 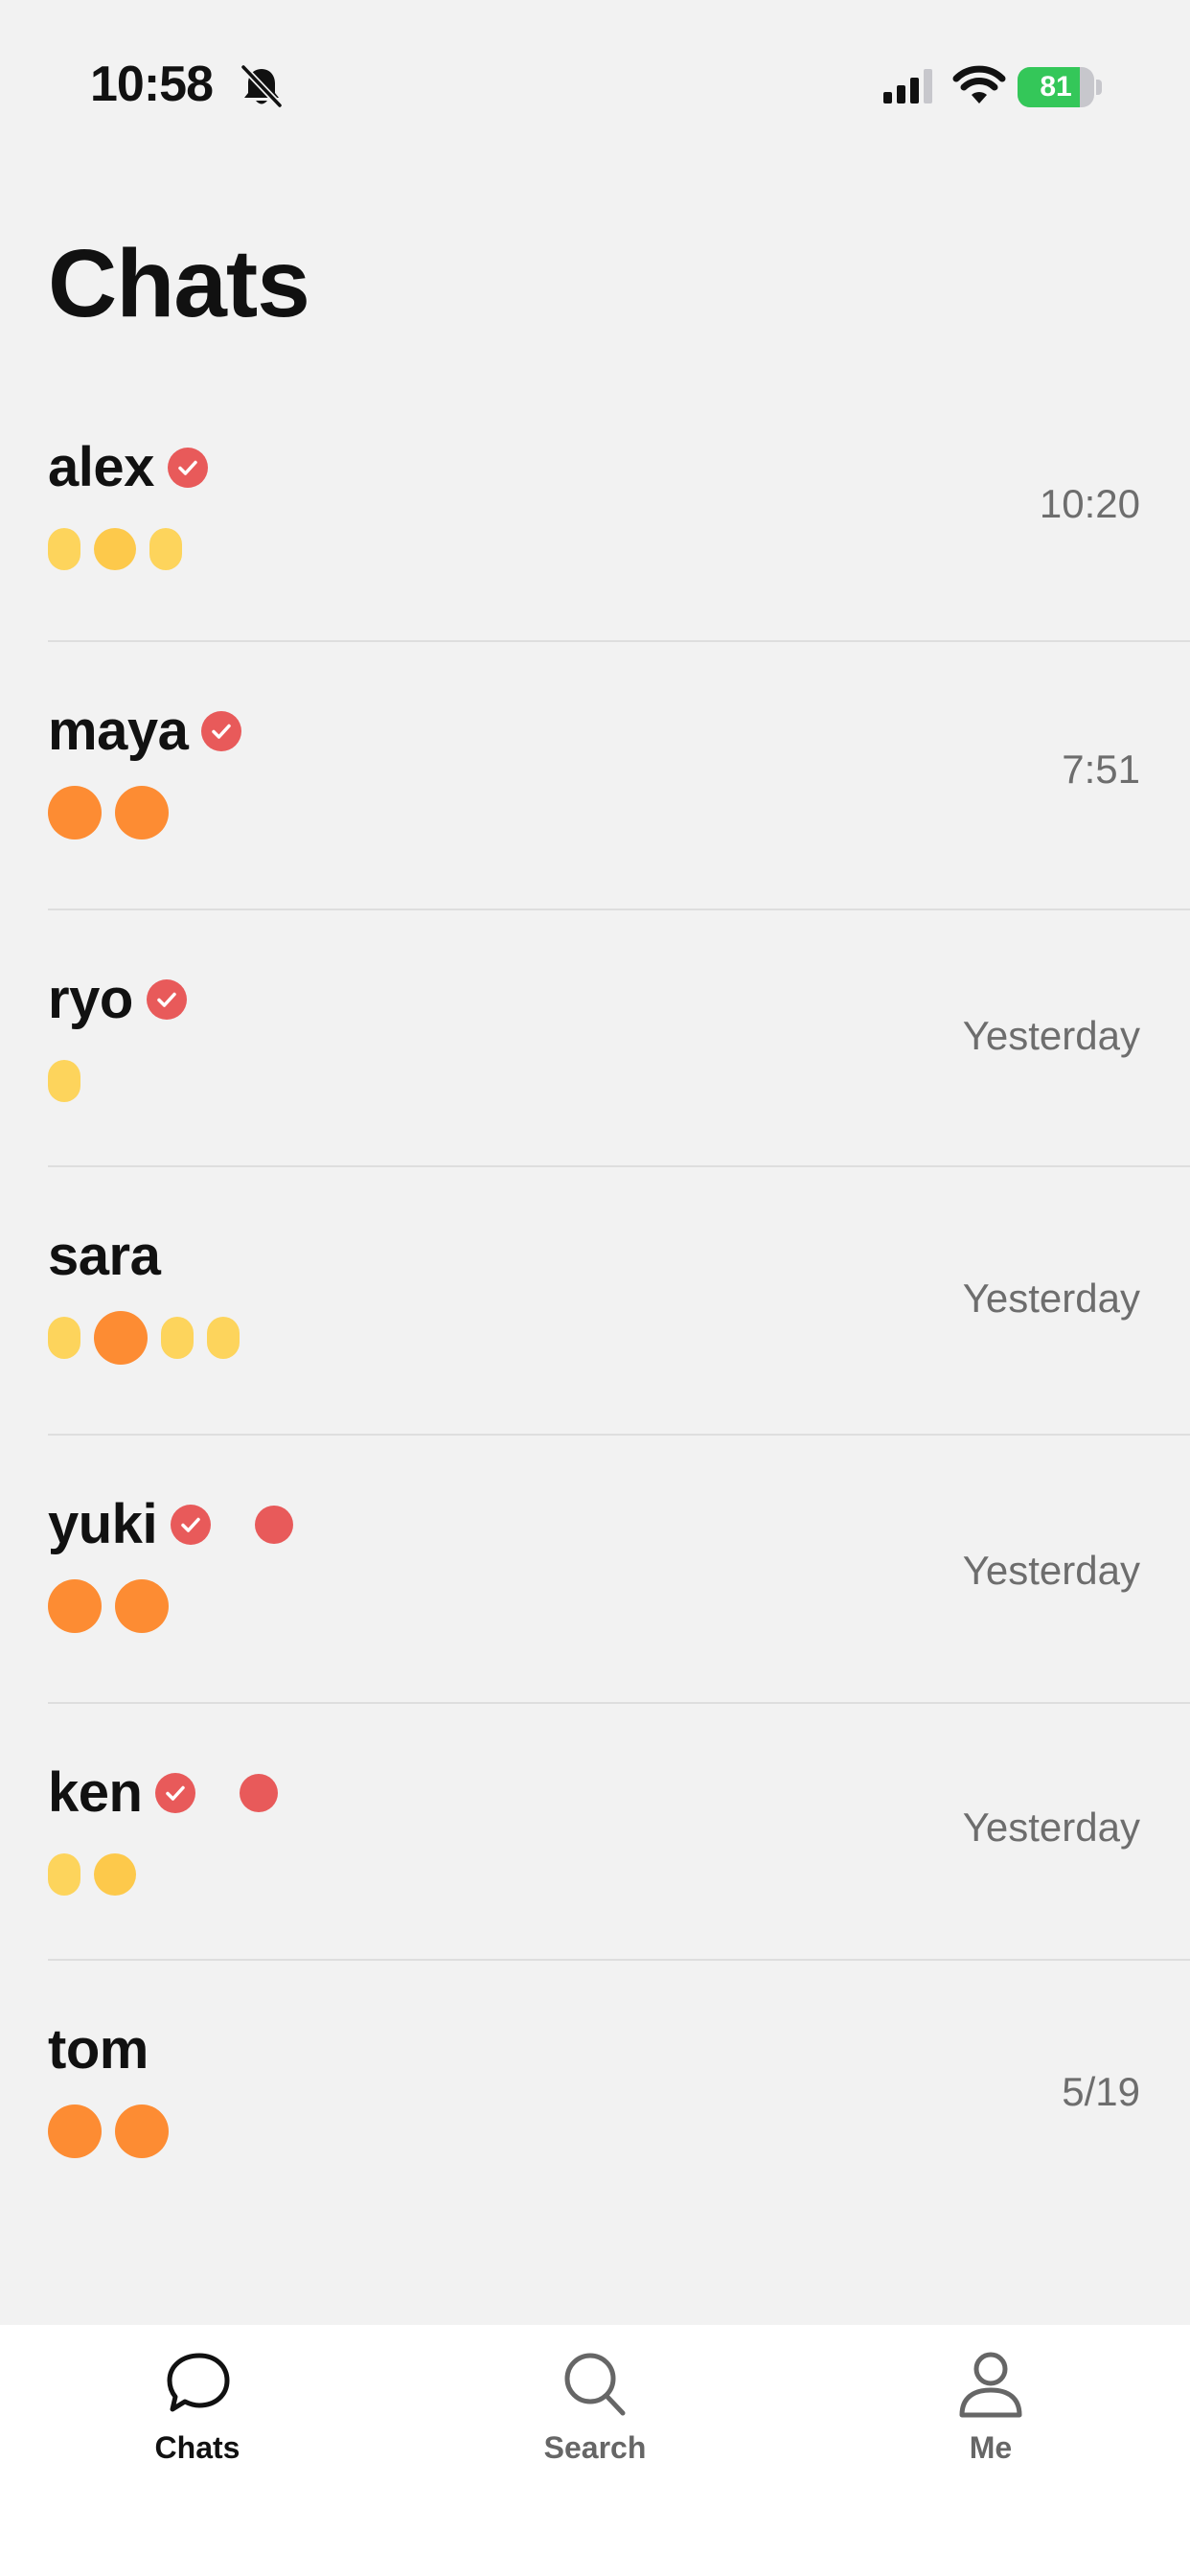 I want to click on chat-name-line: yuki, so click(x=171, y=1525).